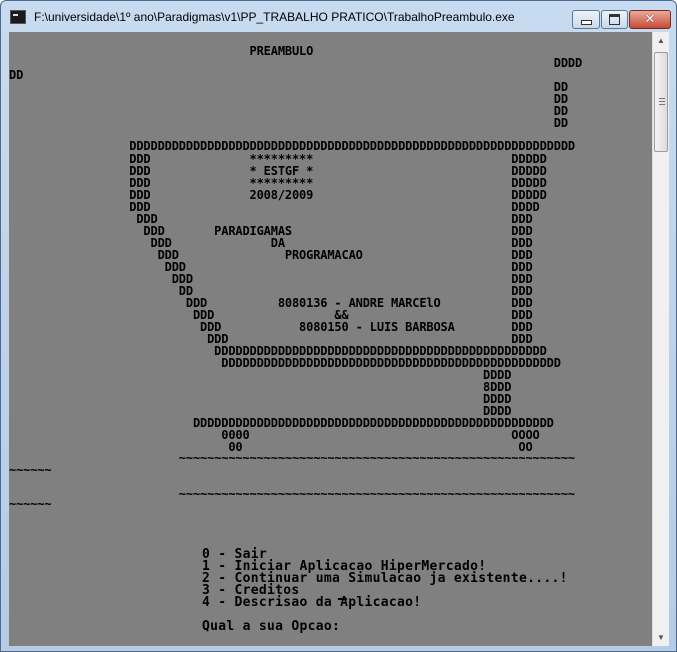  I want to click on maximize-button, so click(614, 19).